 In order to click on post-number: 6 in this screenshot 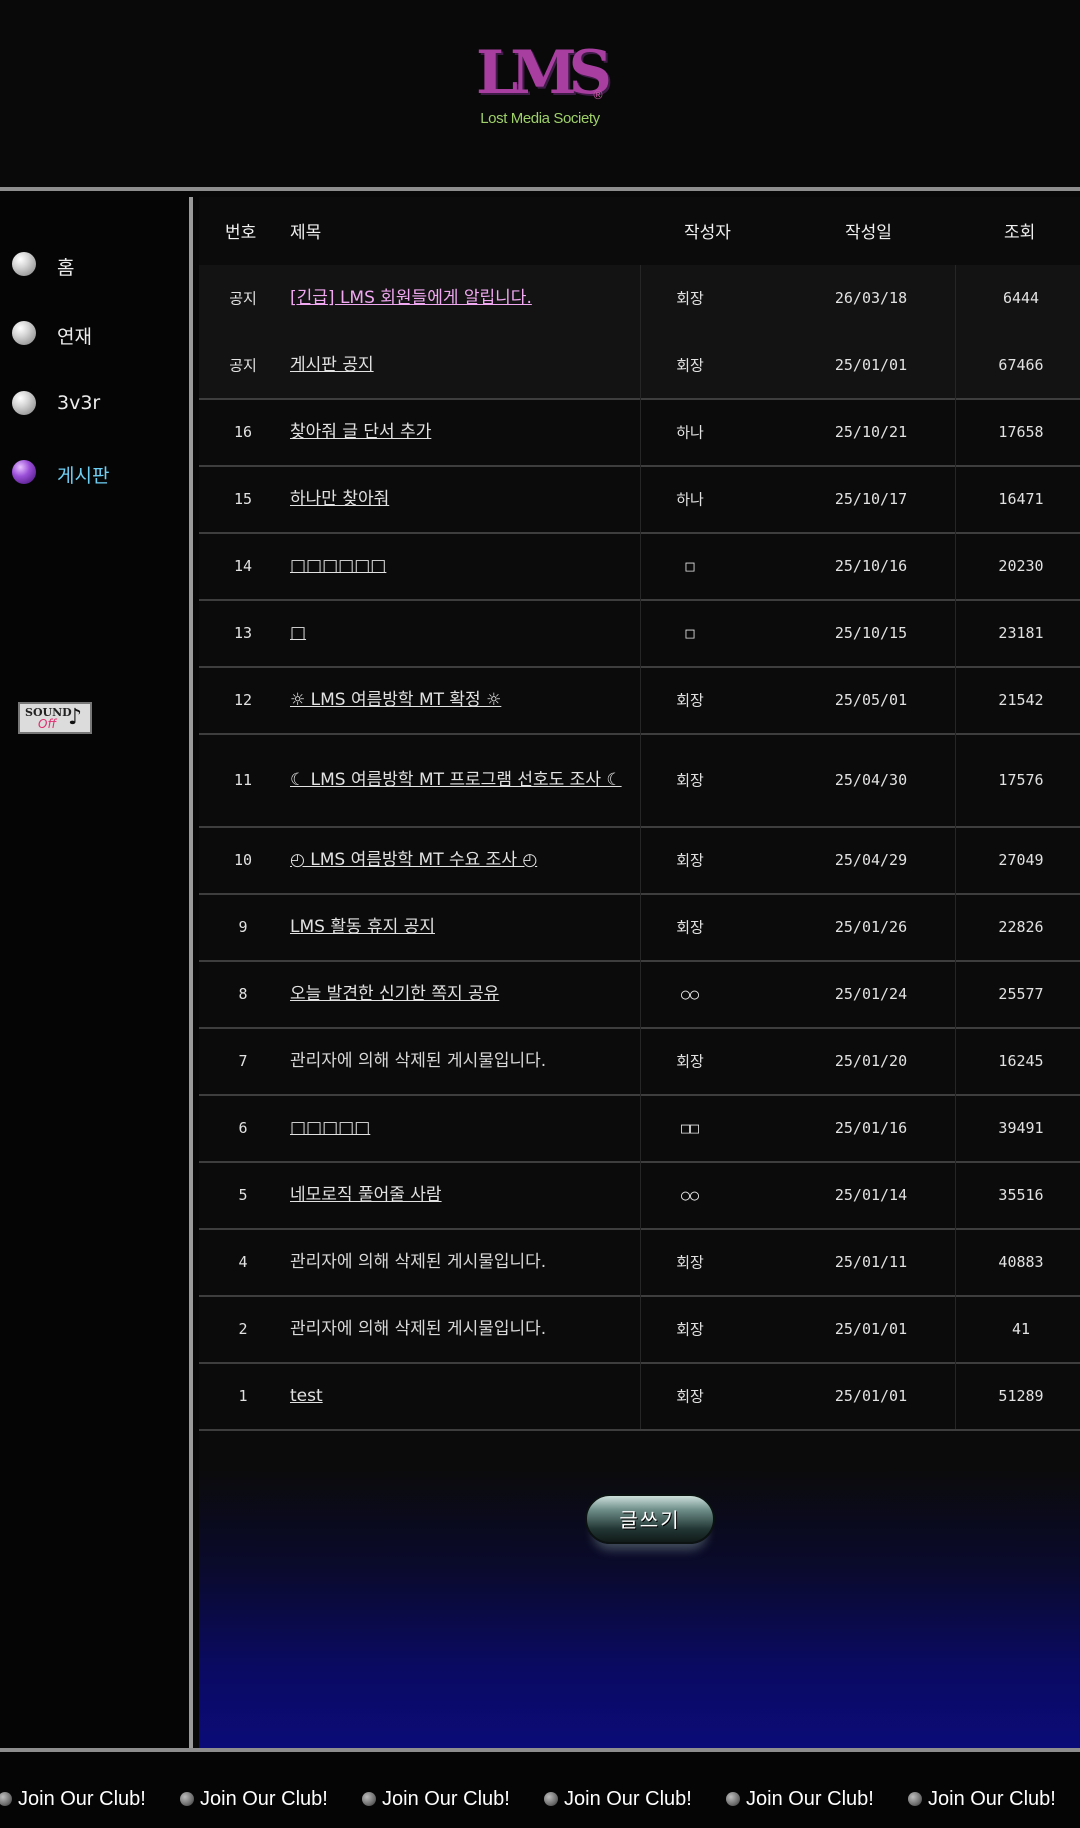, I will do `click(243, 1127)`.